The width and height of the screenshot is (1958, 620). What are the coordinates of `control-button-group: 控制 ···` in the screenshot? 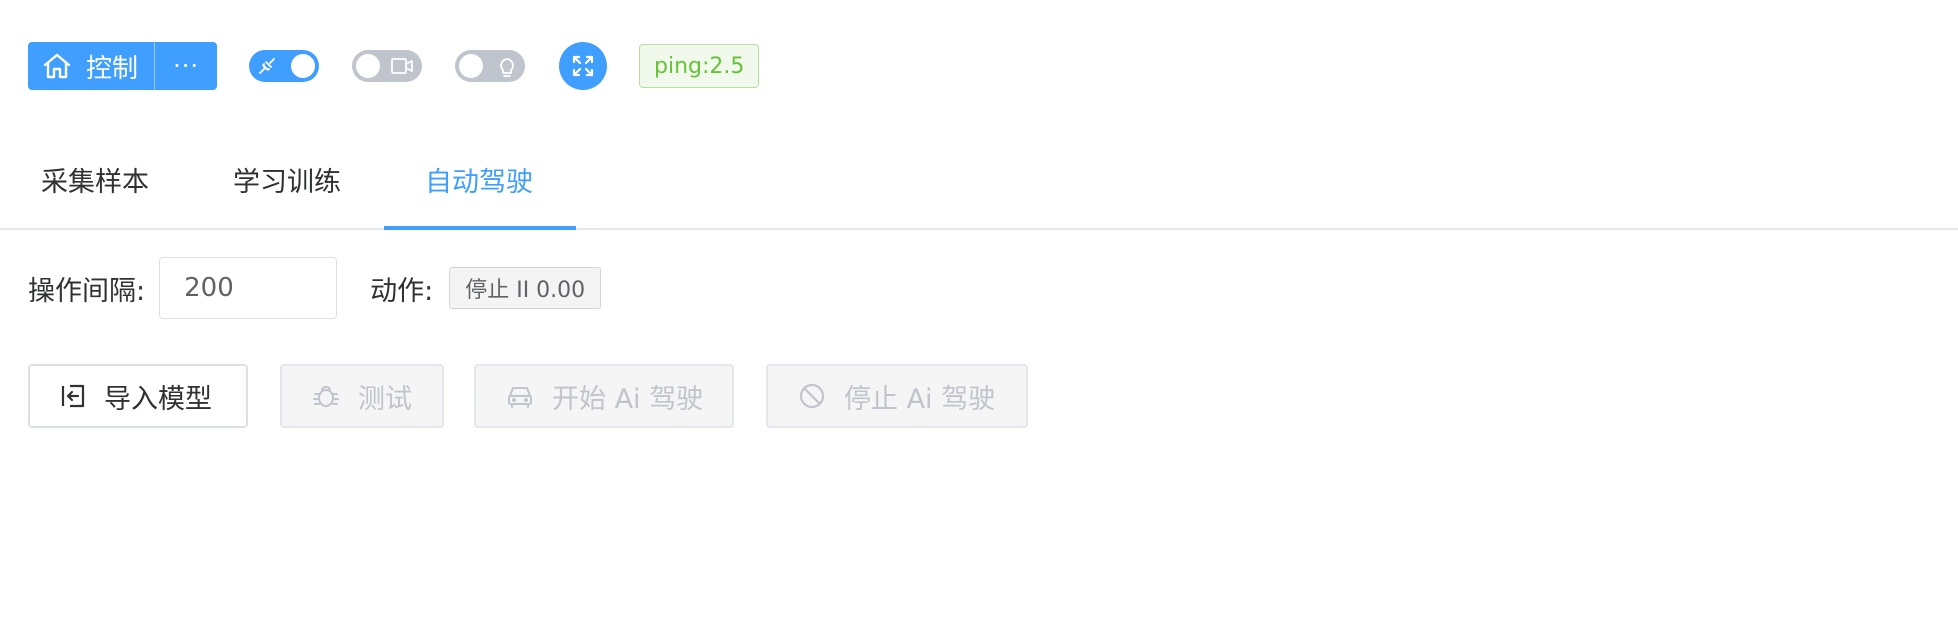 It's located at (123, 66).